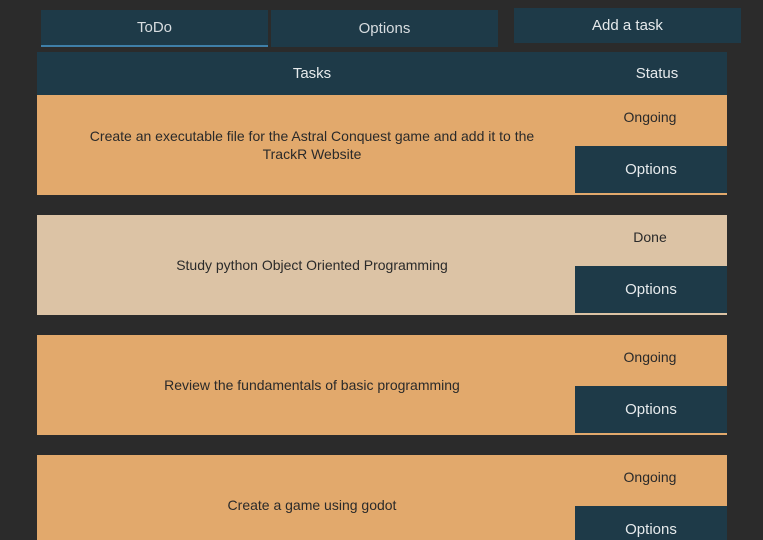  What do you see at coordinates (384, 28) in the screenshot?
I see `tab-options: Options` at bounding box center [384, 28].